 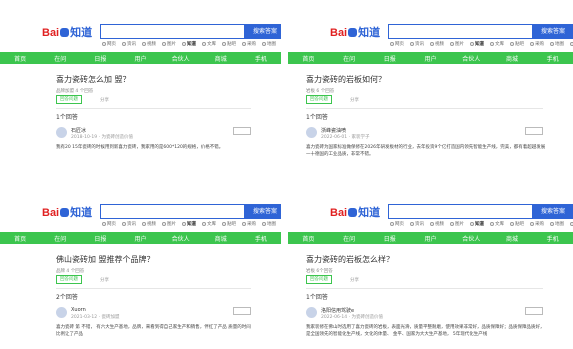 I want to click on tab-label: 地图, so click(x=559, y=224).